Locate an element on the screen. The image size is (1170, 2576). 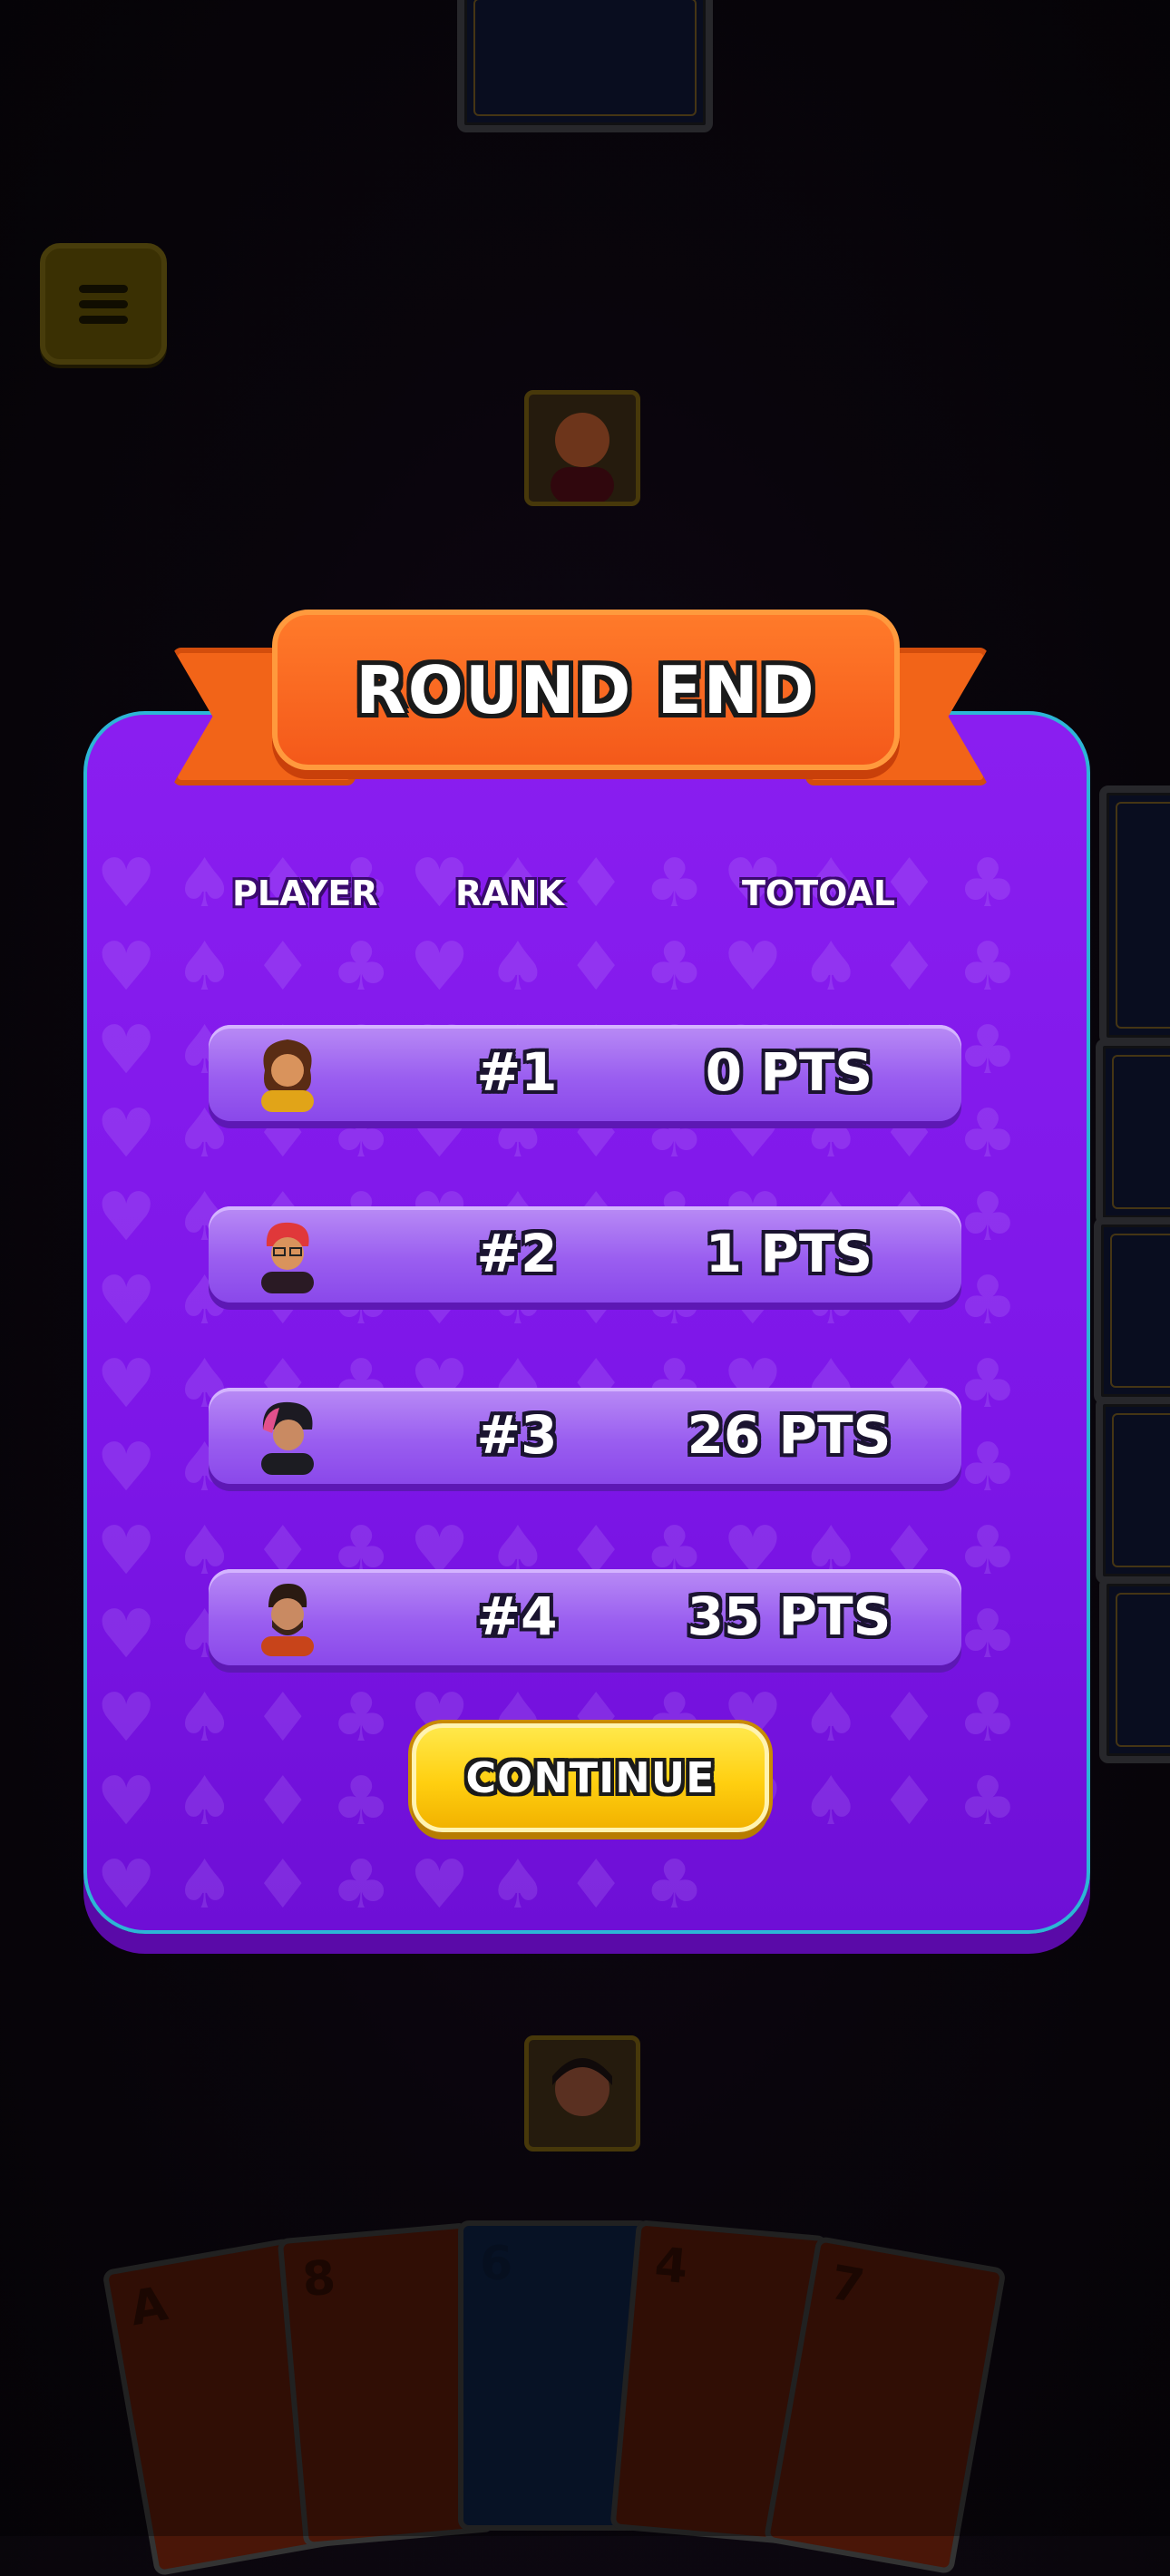
menu-button is located at coordinates (103, 304).